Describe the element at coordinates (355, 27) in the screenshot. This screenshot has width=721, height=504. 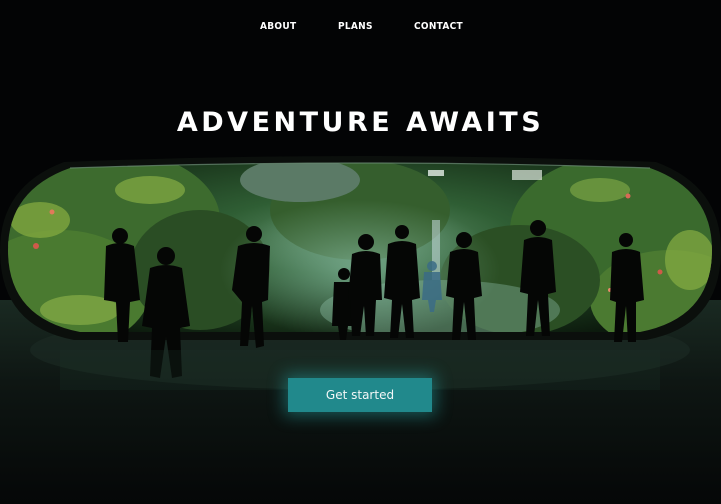
I see `nav-plans-link: PLANS` at that location.